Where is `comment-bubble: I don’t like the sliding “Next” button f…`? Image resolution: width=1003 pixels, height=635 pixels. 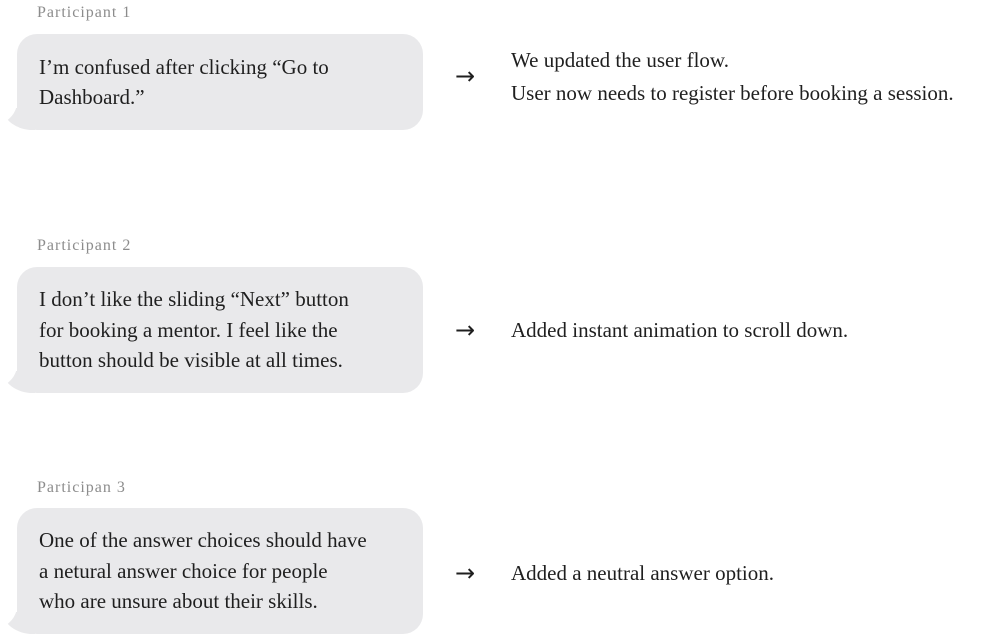
comment-bubble: I don’t like the sliding “Next” button f… is located at coordinates (213, 330).